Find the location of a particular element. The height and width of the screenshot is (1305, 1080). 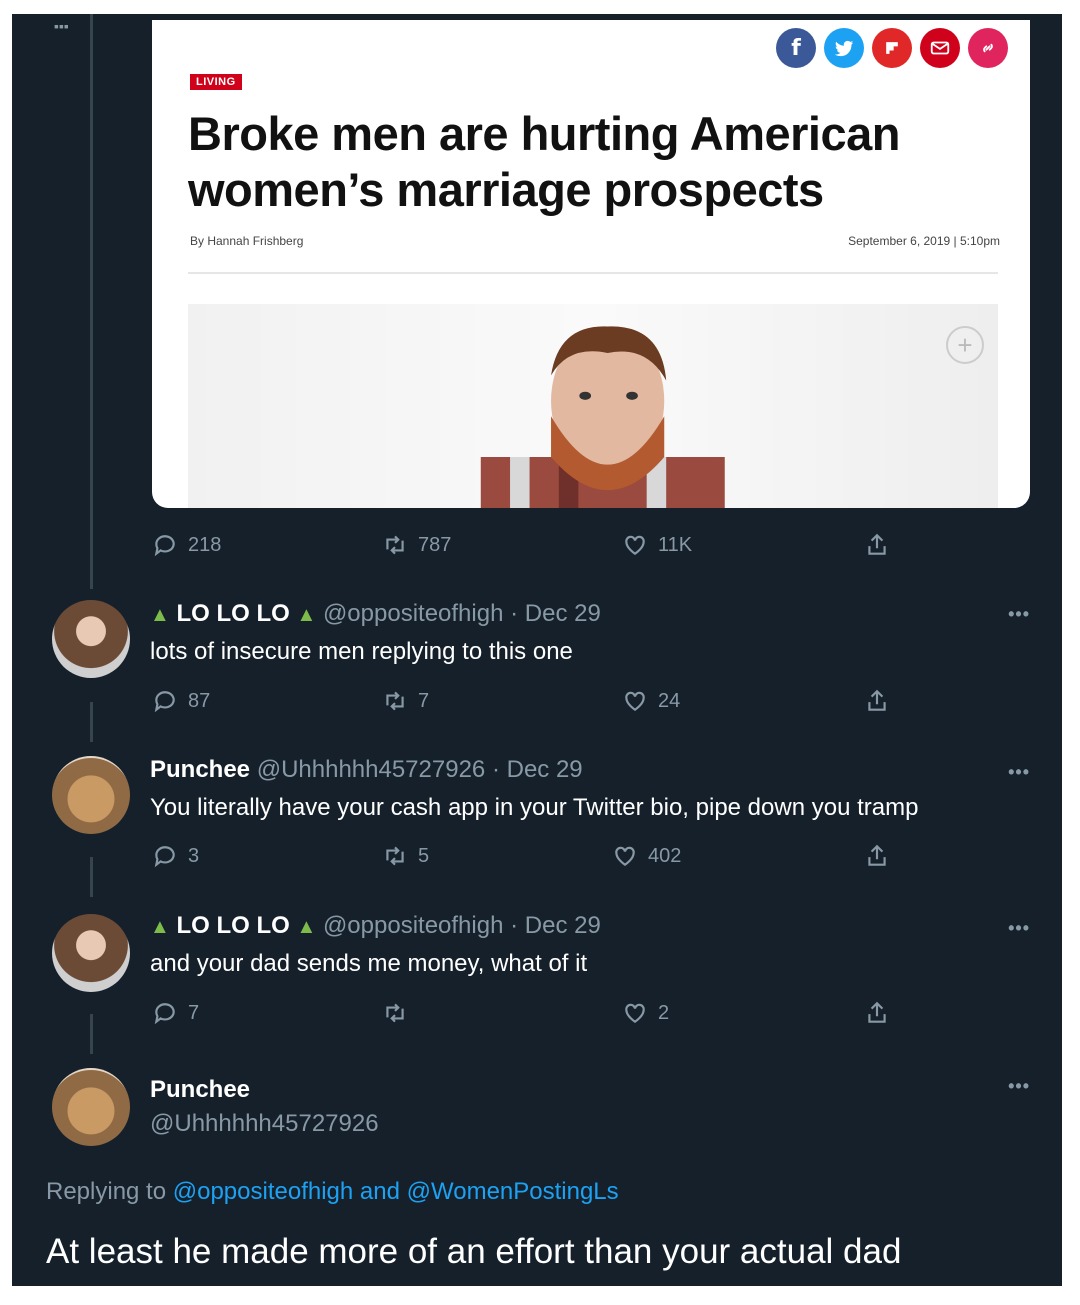

expand-plus-icon: + is located at coordinates (965, 345).